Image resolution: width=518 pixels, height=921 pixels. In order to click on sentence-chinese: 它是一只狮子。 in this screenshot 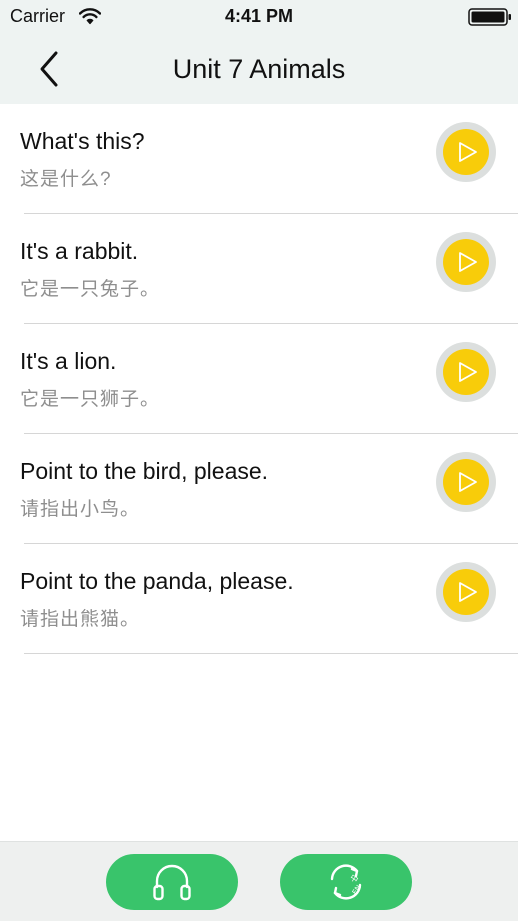, I will do `click(90, 399)`.